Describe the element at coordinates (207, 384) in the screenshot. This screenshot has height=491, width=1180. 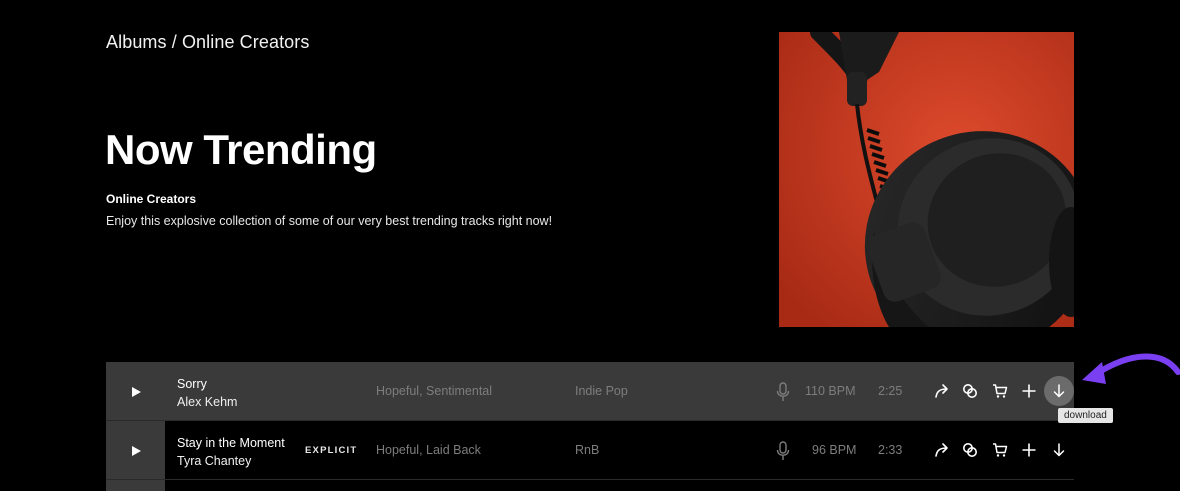
I see `track-title: Sorry` at that location.